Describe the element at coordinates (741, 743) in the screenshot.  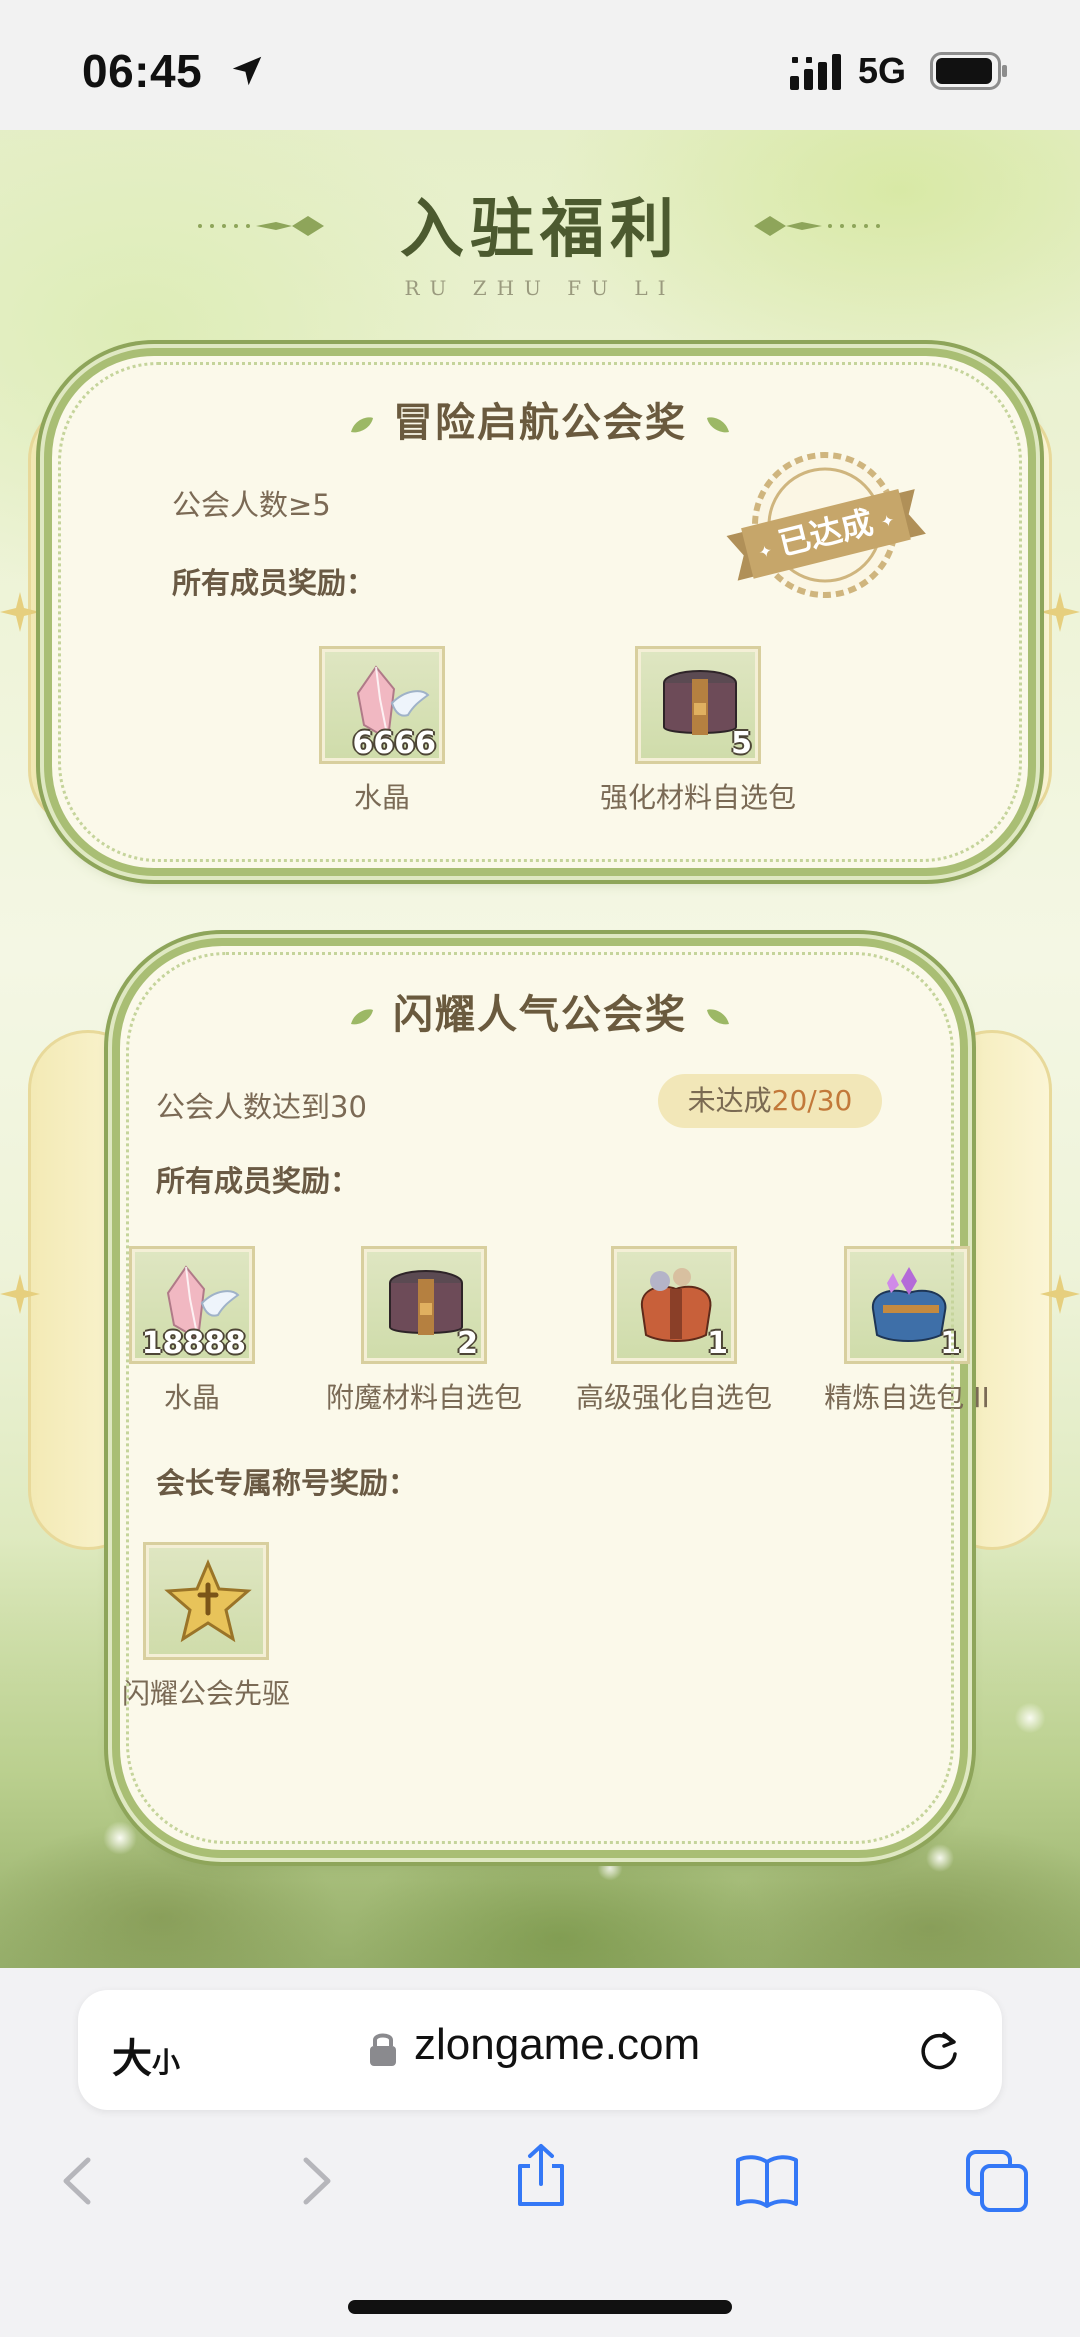
I see `reward-count: 5` at that location.